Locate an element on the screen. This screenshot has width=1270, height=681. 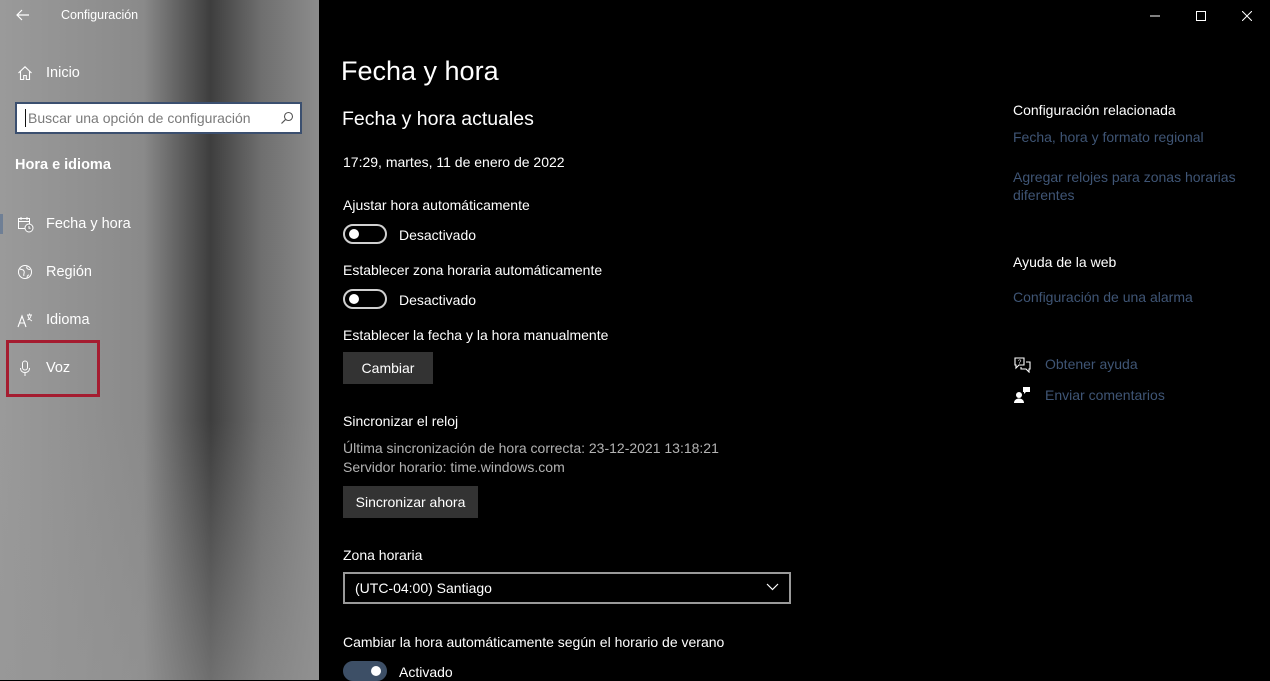
dst-state: Activado is located at coordinates (426, 672).